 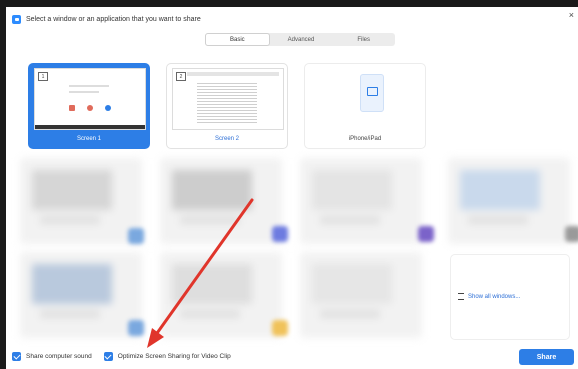 What do you see at coordinates (200, 273) in the screenshot?
I see `red-arrow-annotation` at bounding box center [200, 273].